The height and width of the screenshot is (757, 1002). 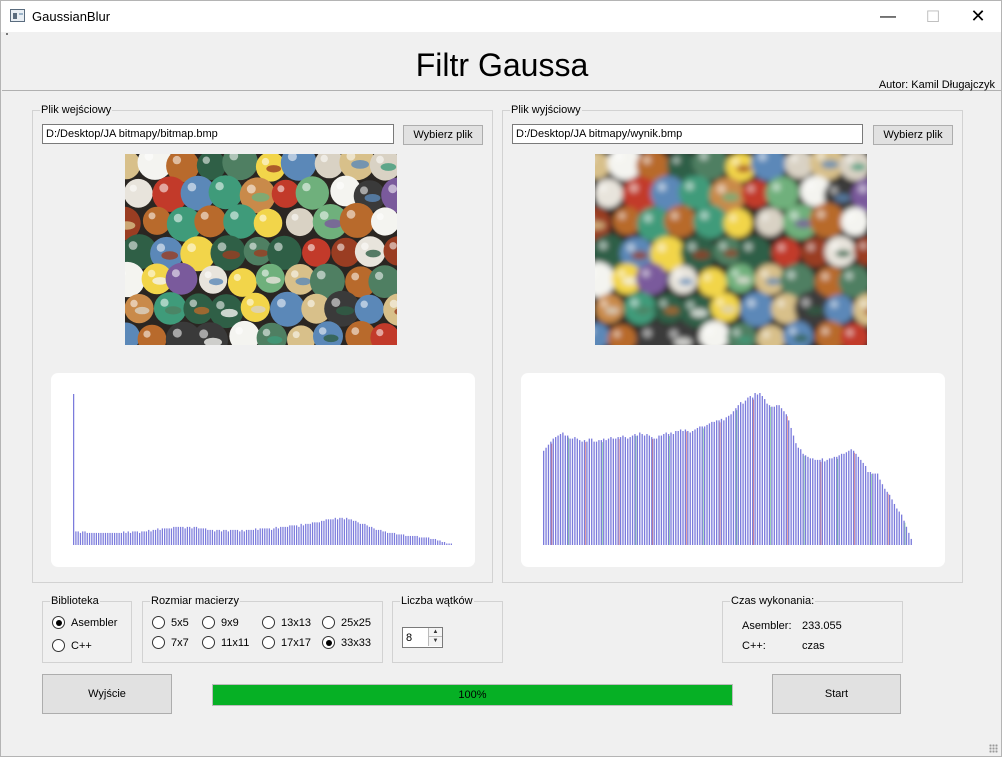 What do you see at coordinates (435, 632) in the screenshot?
I see `spin-up-arrow-icon: ▲` at bounding box center [435, 632].